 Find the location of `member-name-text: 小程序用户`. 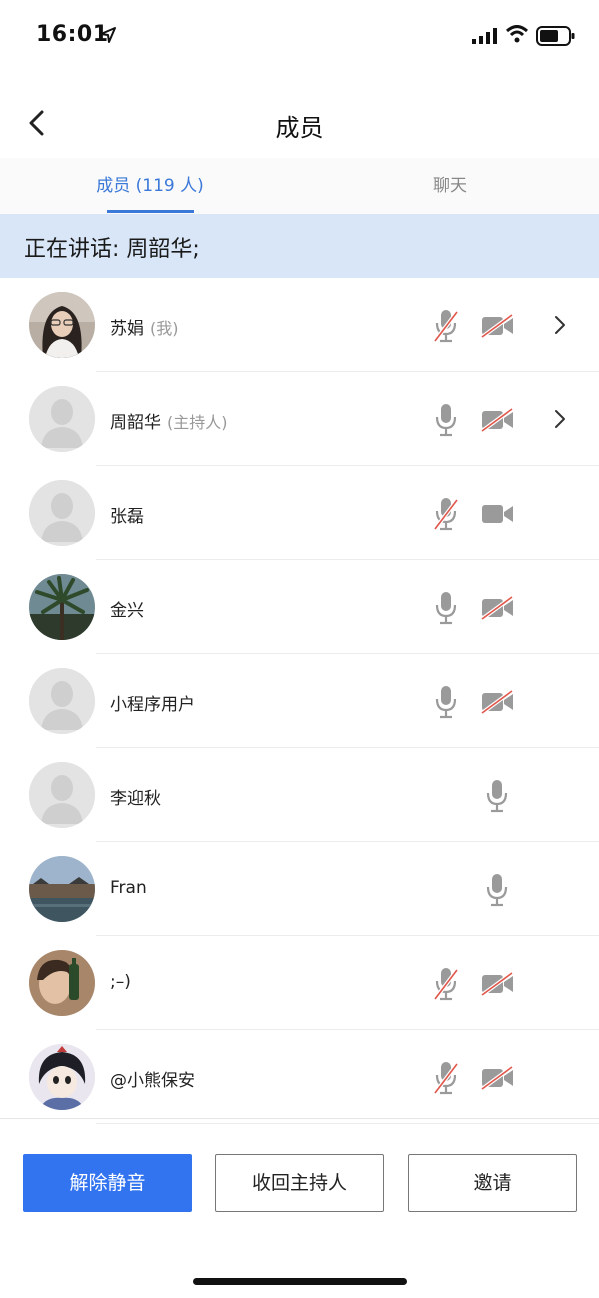

member-name-text: 小程序用户 is located at coordinates (152, 705).